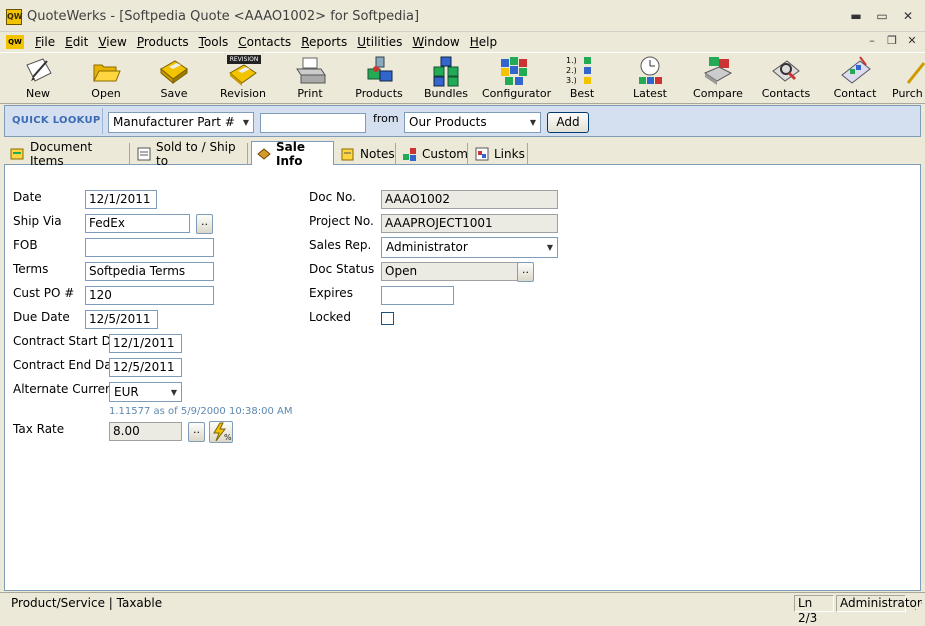 The width and height of the screenshot is (925, 626). What do you see at coordinates (18, 154) in the screenshot?
I see `document-items-icon` at bounding box center [18, 154].